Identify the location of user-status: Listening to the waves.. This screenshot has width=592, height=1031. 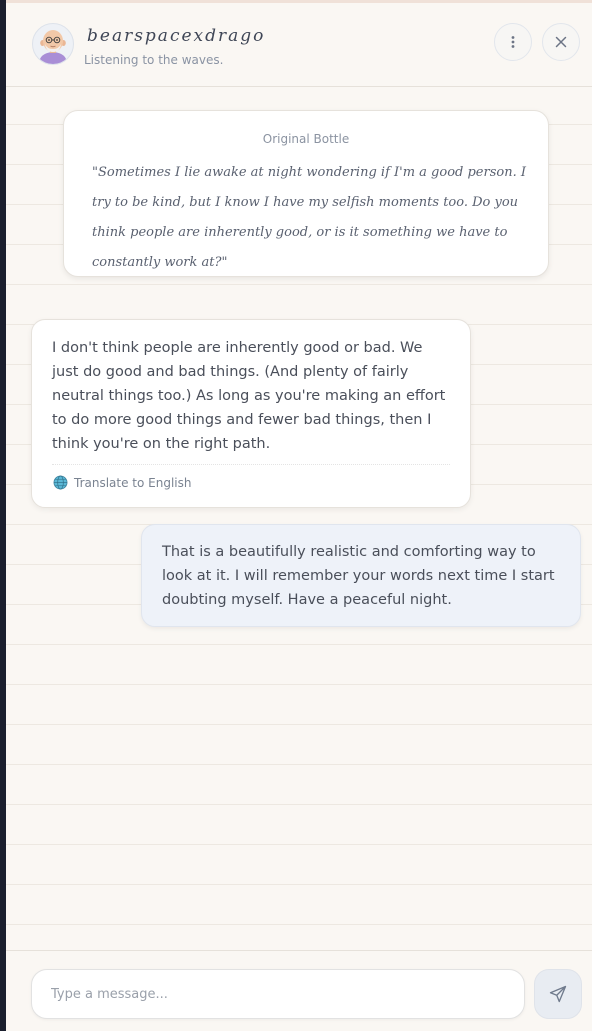
(154, 60).